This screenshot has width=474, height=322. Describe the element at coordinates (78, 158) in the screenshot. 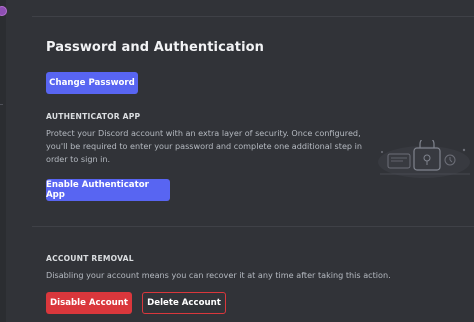

I see `authenticator-description-line: order to sign in.` at that location.